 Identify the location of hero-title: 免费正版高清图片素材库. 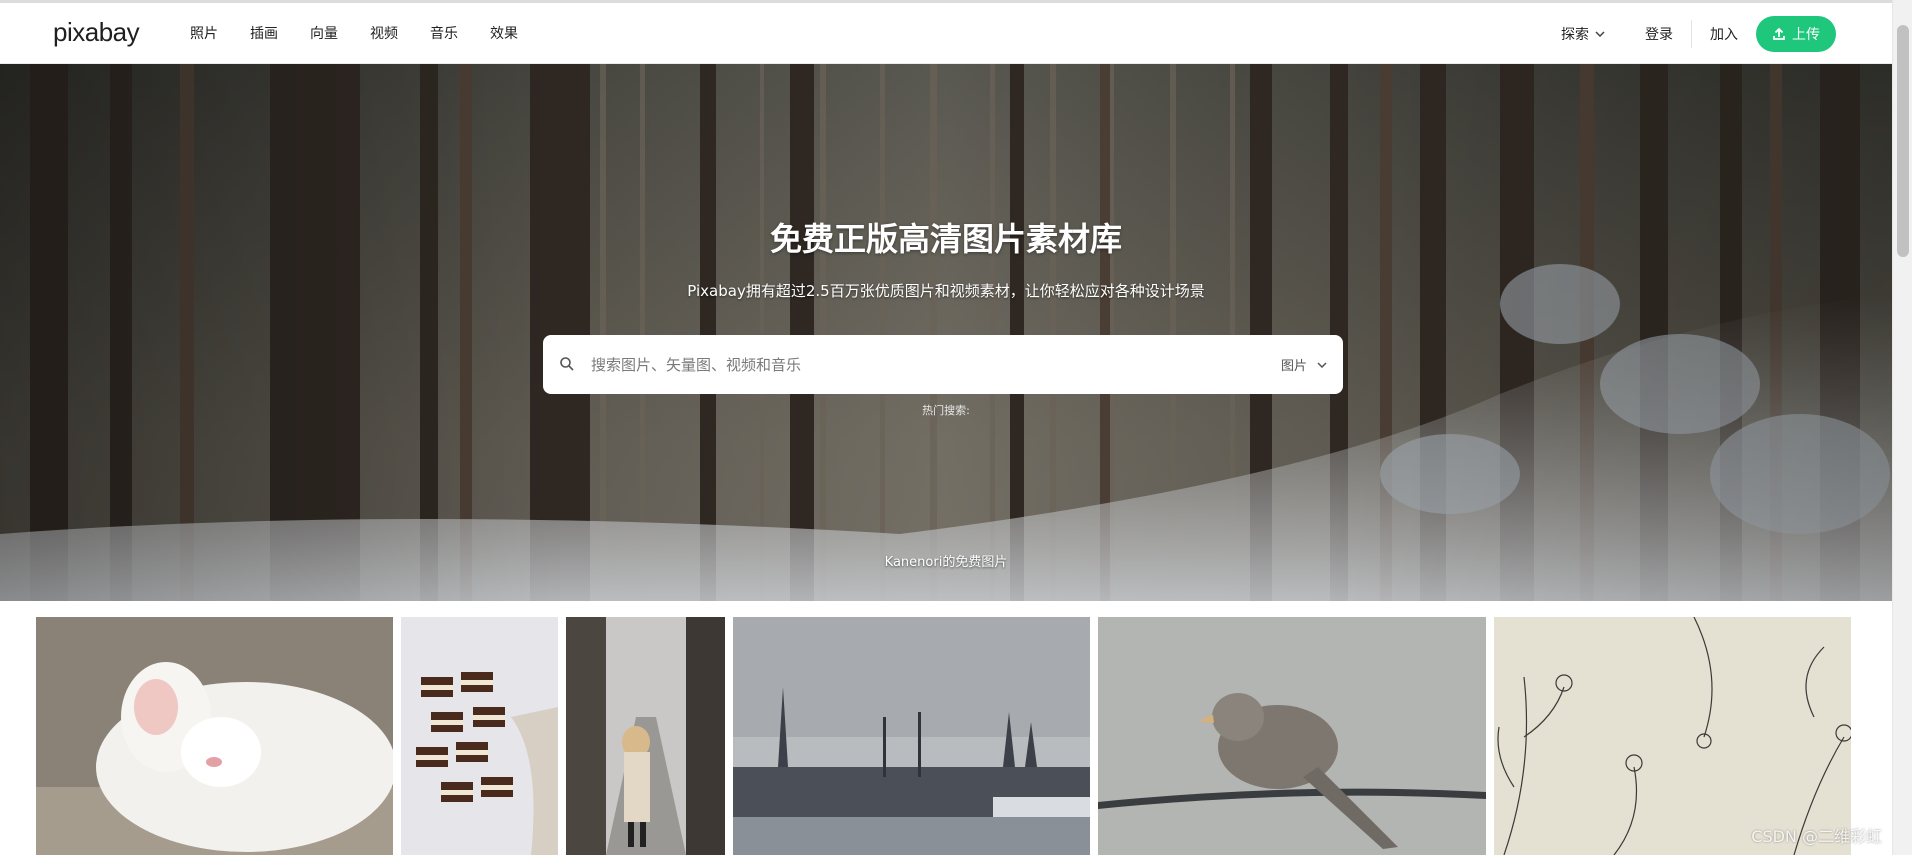
(945, 239).